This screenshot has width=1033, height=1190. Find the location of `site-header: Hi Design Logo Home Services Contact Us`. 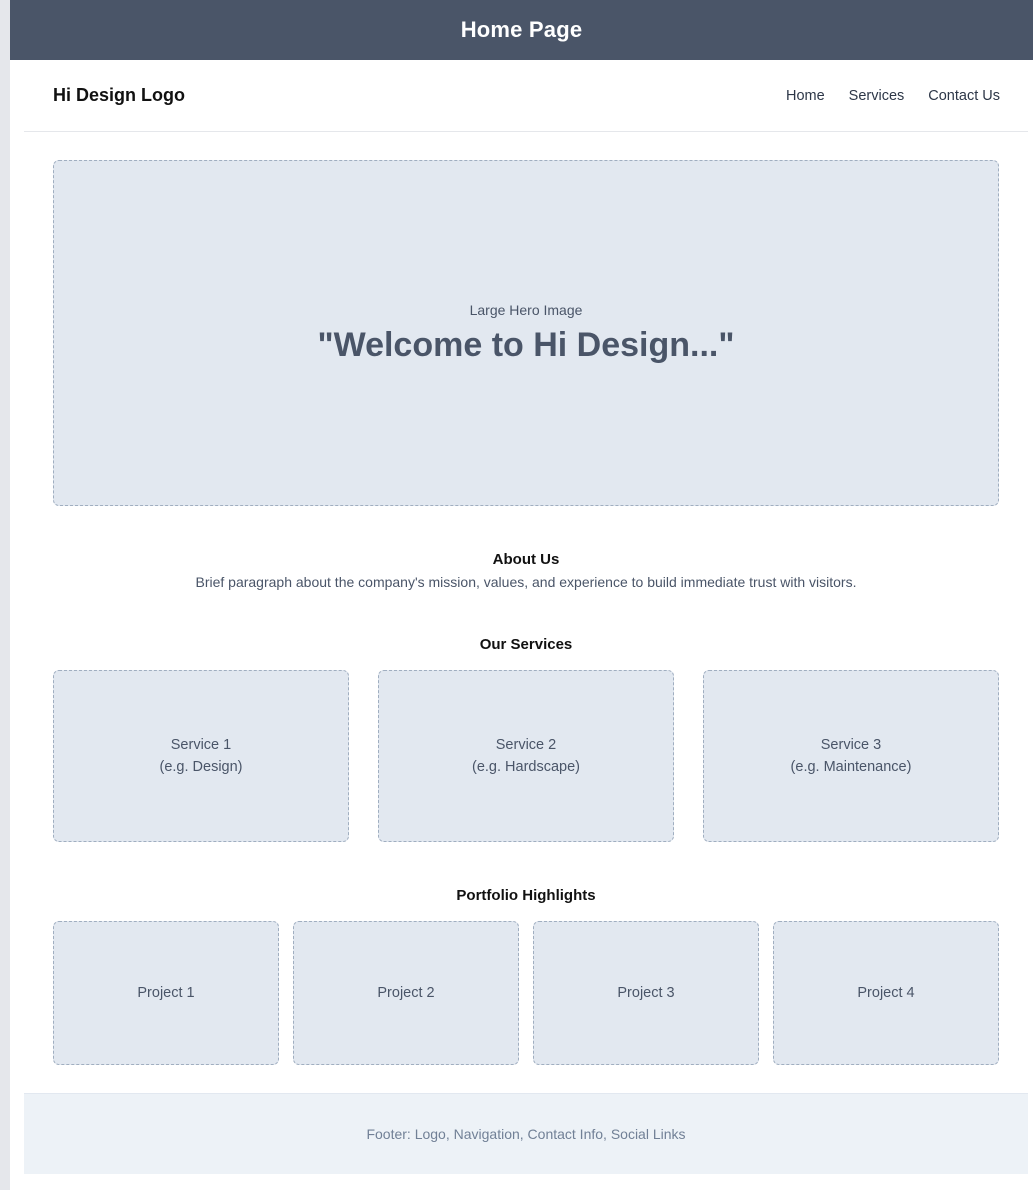

site-header: Hi Design Logo Home Services Contact Us is located at coordinates (526, 96).